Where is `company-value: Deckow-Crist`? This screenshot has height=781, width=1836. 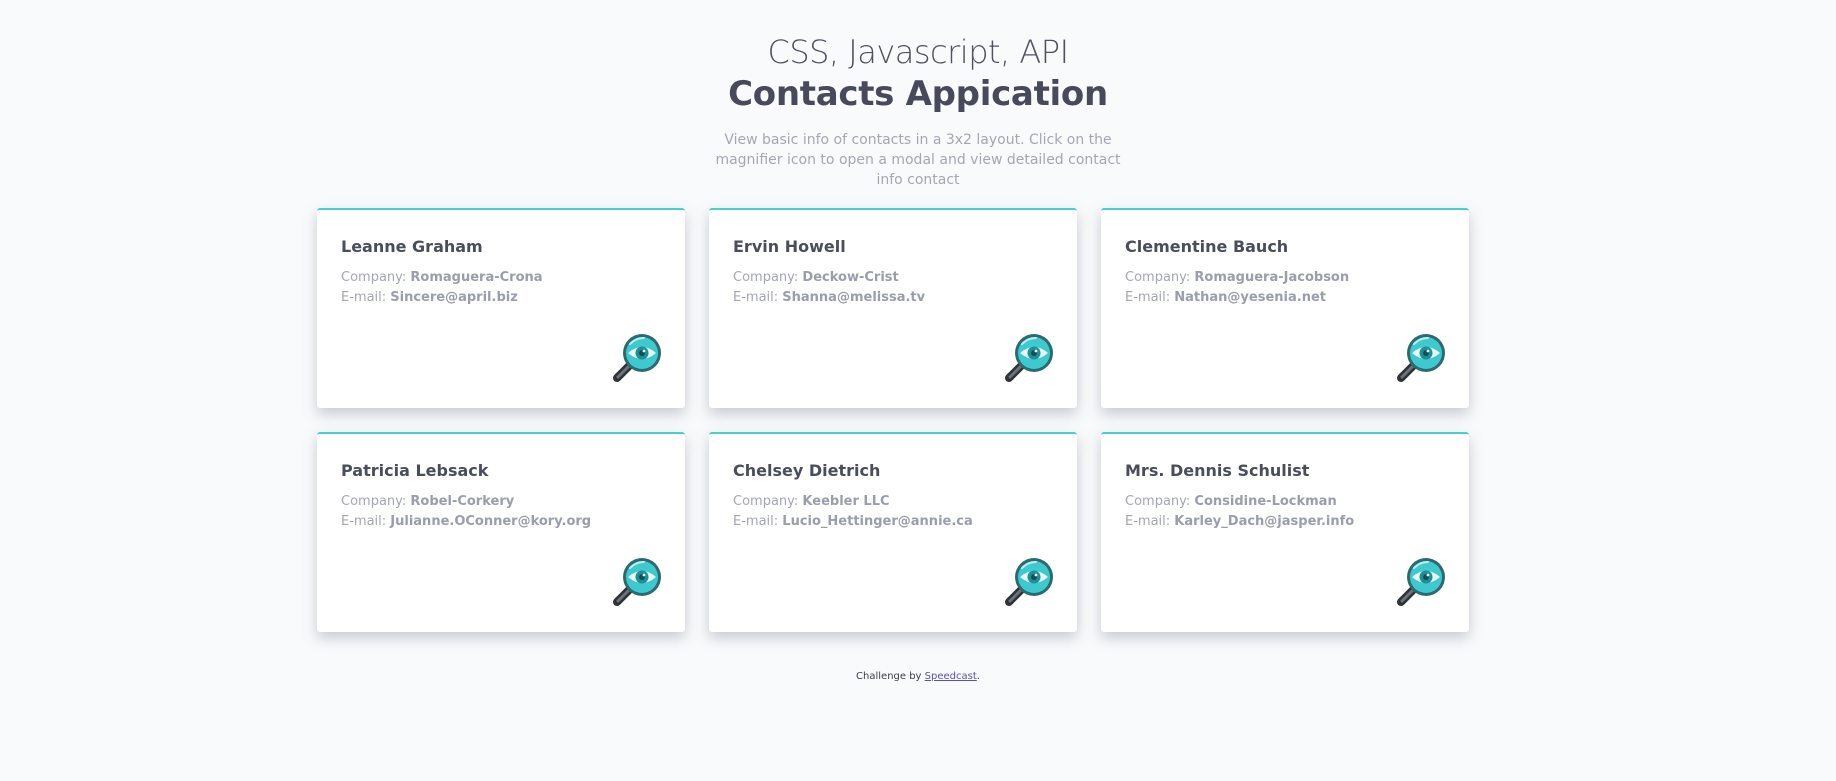 company-value: Deckow-Crist is located at coordinates (850, 277).